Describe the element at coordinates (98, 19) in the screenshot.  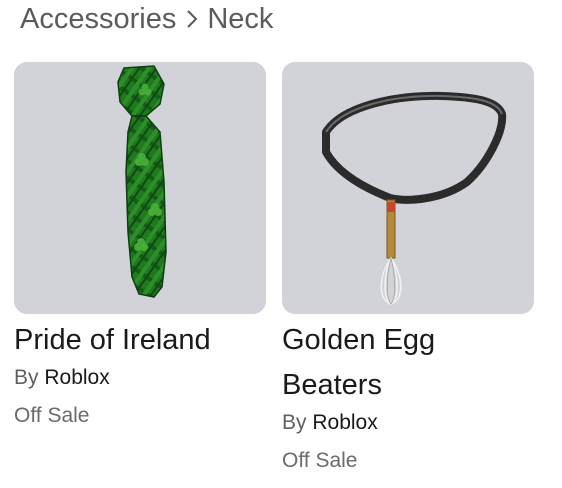
I see `breadcrumb-accessories-link: Accessories` at that location.